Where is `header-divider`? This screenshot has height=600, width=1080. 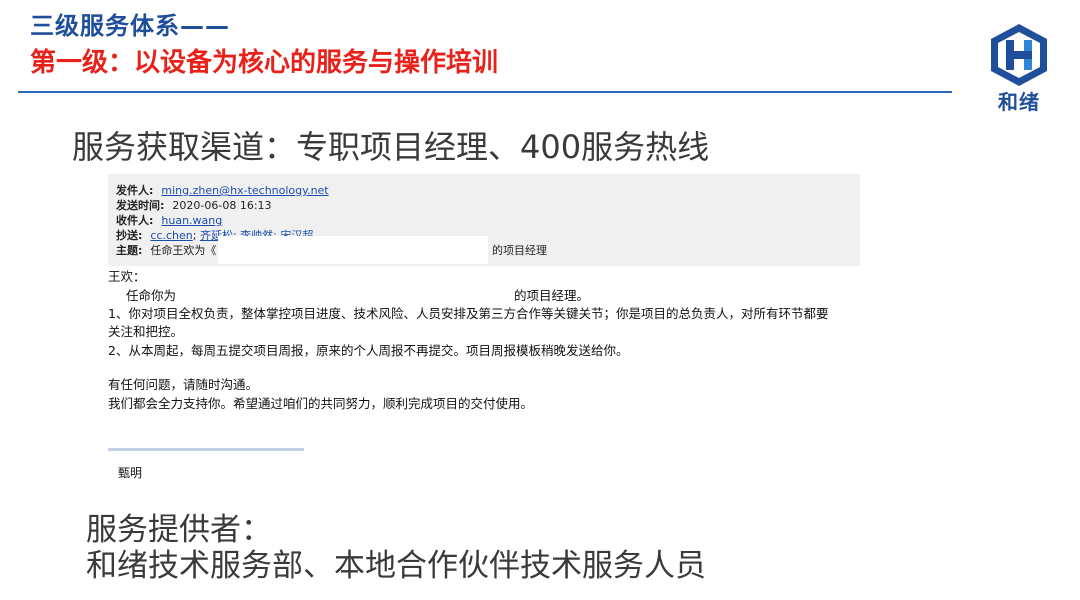
header-divider is located at coordinates (485, 92).